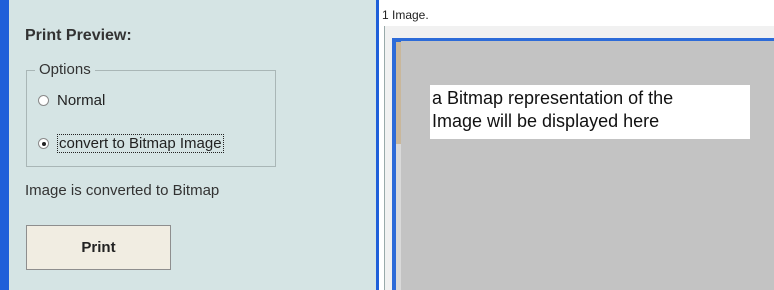 Image resolution: width=774 pixels, height=290 pixels. I want to click on print-button: Print, so click(98, 247).